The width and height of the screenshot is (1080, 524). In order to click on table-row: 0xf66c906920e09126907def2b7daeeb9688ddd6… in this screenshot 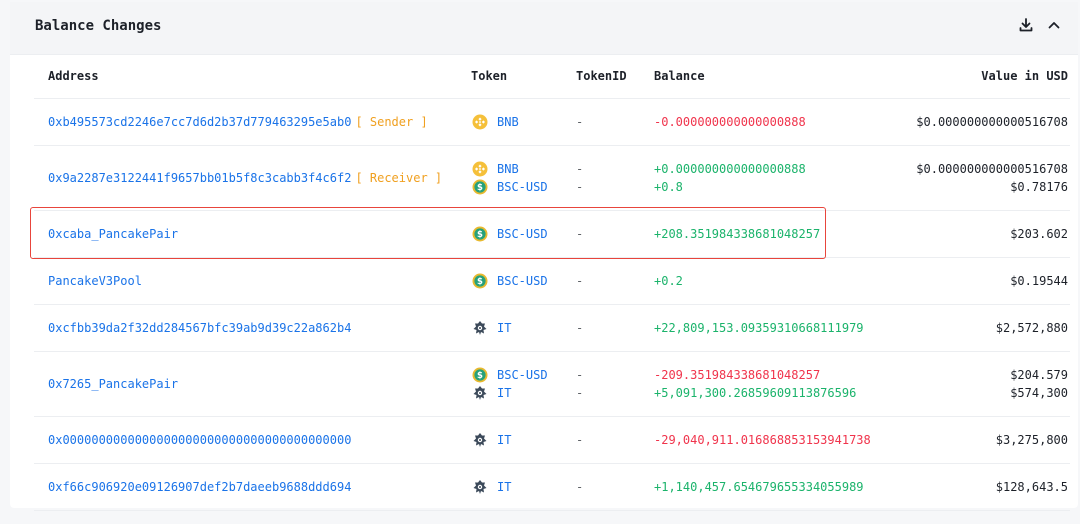, I will do `click(552, 487)`.